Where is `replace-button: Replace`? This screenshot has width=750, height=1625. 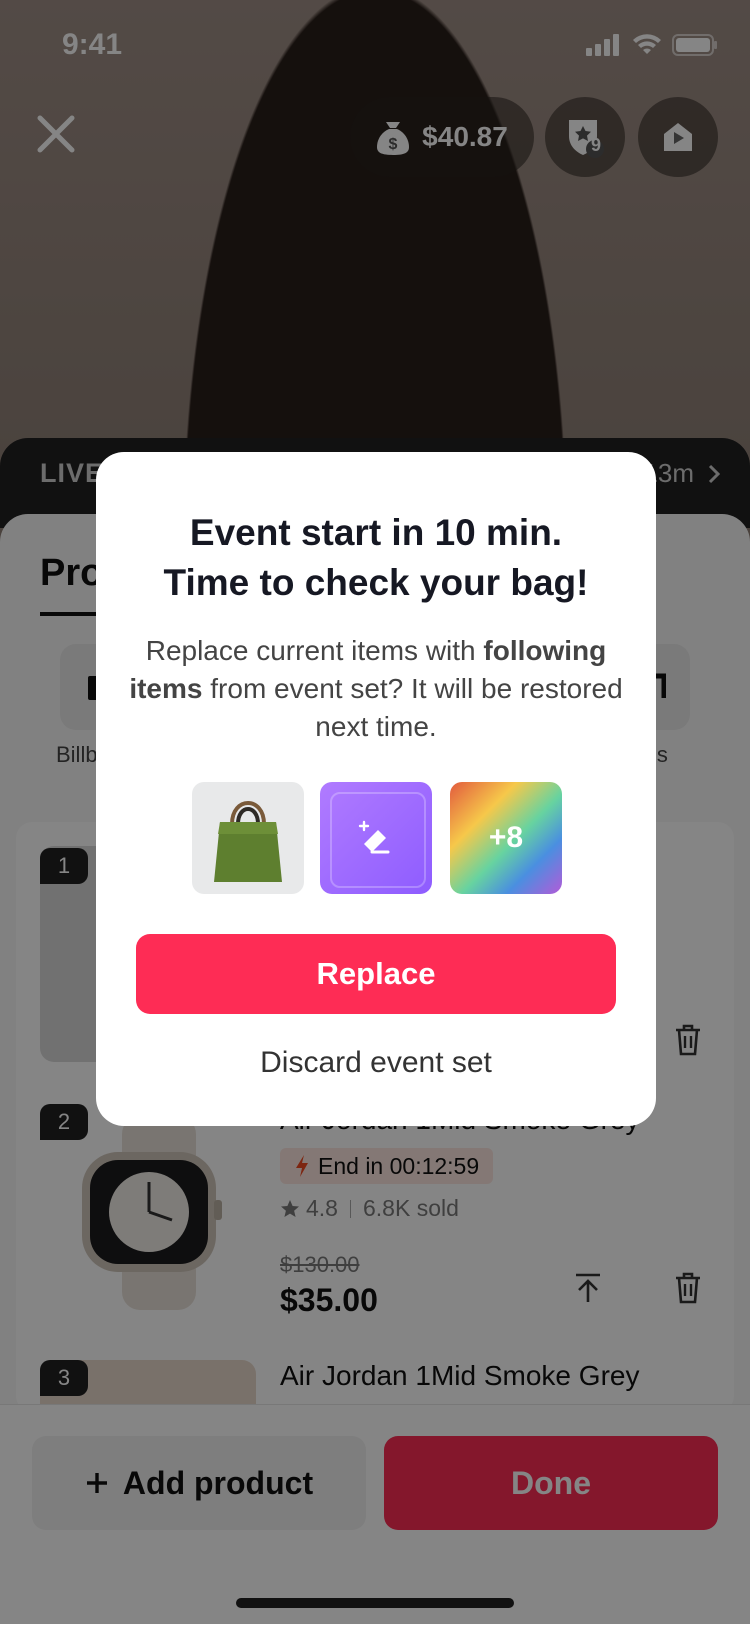
replace-button: Replace is located at coordinates (376, 974).